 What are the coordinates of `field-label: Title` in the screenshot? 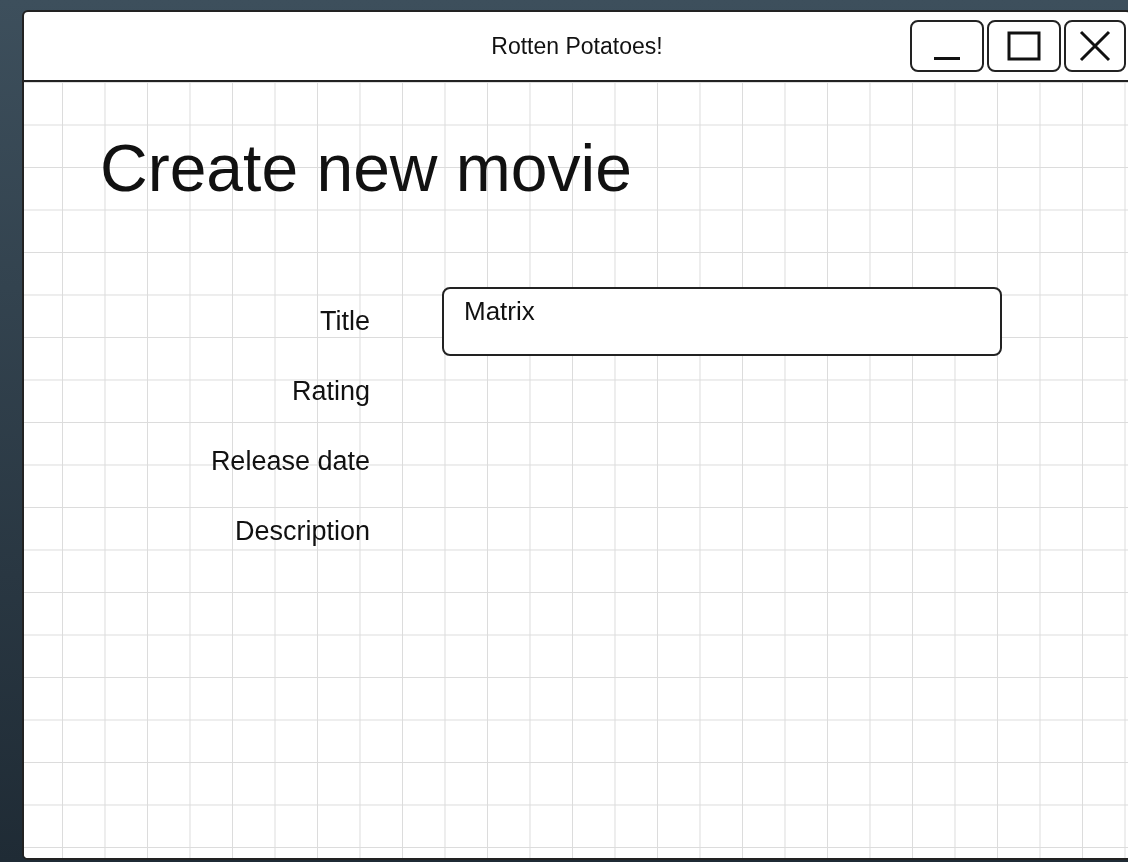 It's located at (344, 322).